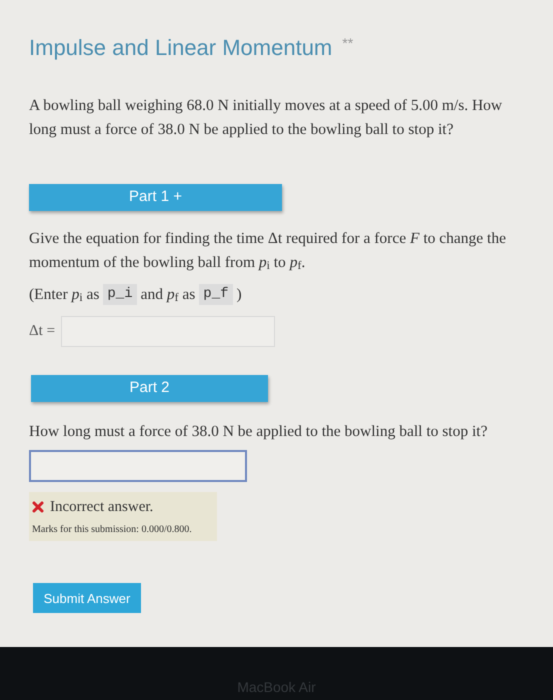  I want to click on question-text: Give the equation for finding the time Δt required for a force F to change the momentum of the bowling ball from p$_{i}$ to p$_{f}$., so click(268, 251).